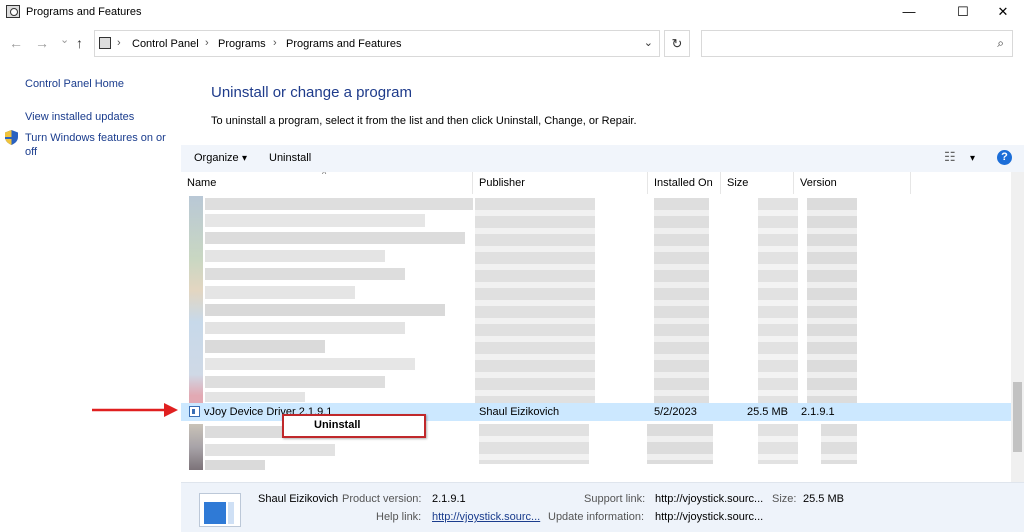 This screenshot has height=532, width=1024. Describe the element at coordinates (684, 183) in the screenshot. I see `column-header-installed-on: Installed On` at that location.